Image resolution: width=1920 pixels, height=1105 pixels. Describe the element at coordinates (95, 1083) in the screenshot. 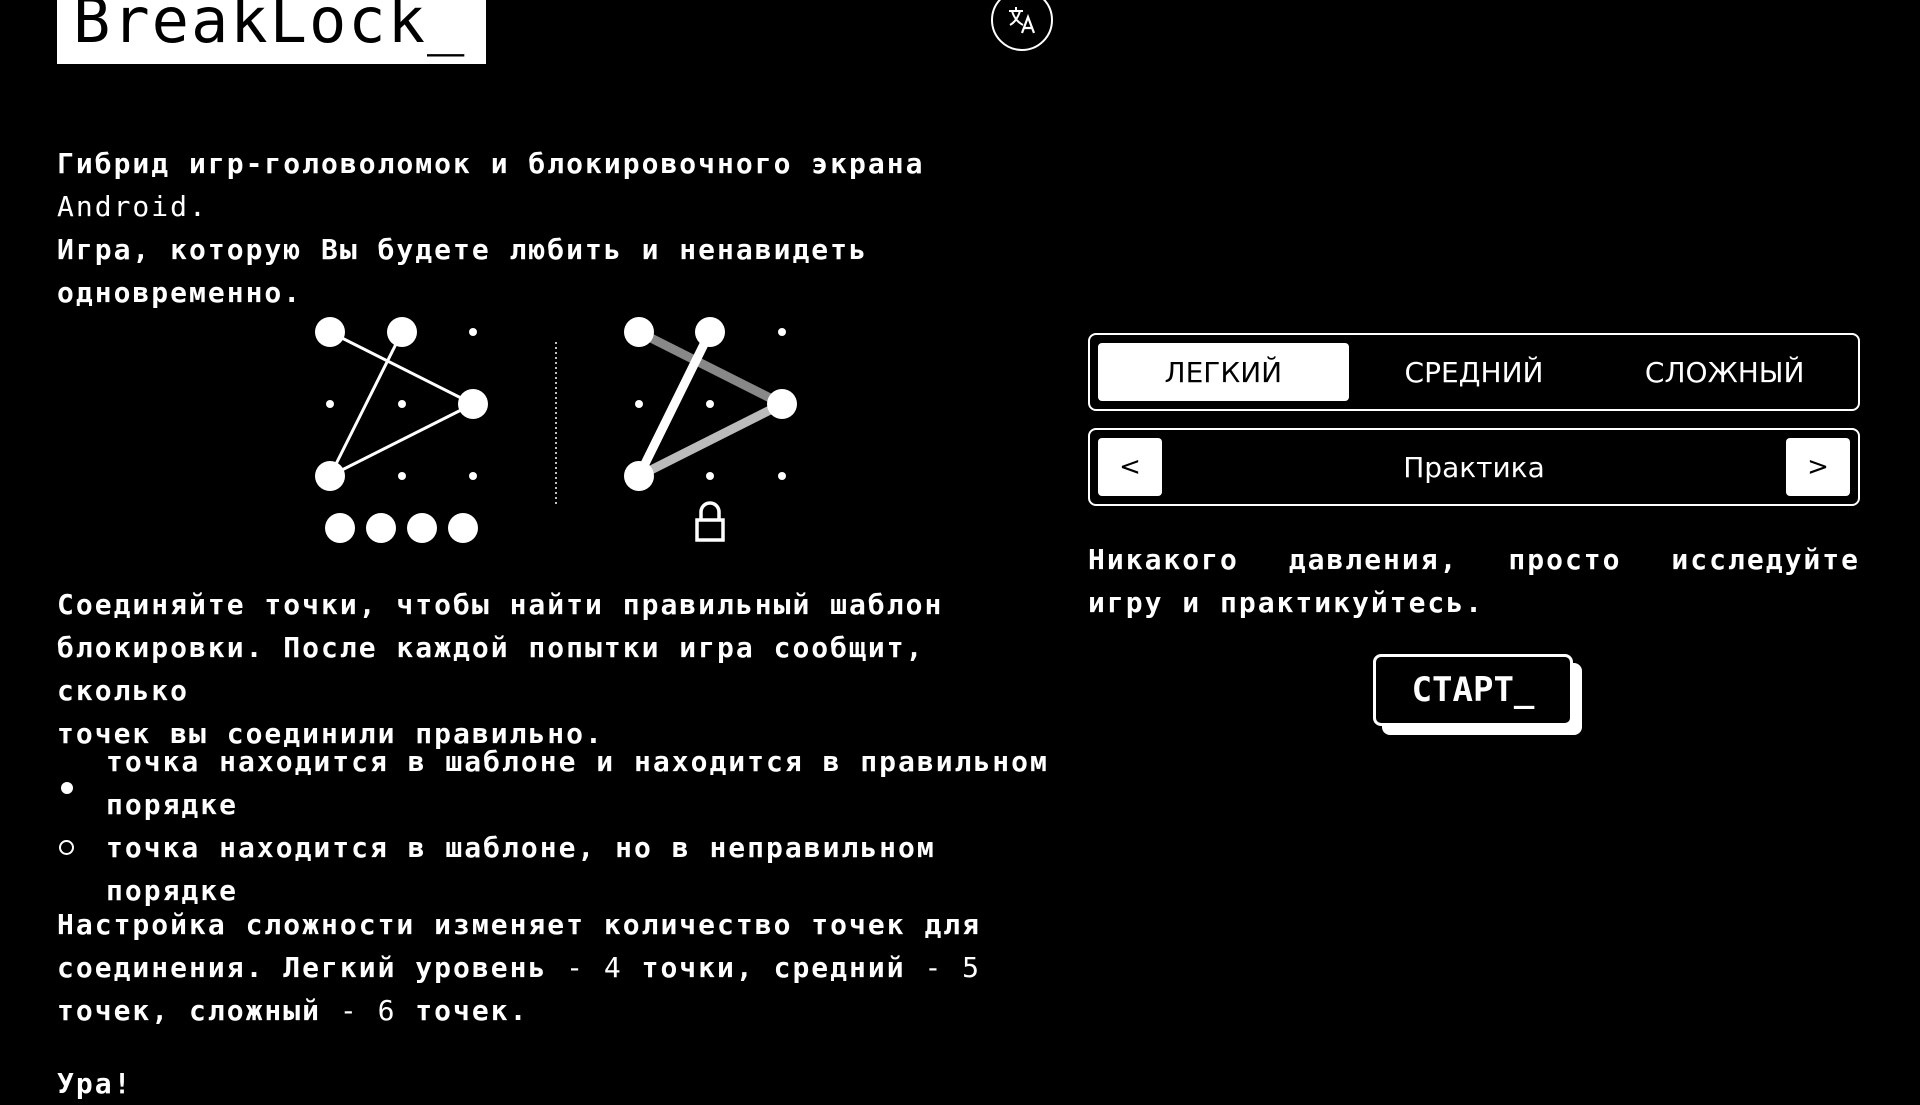

I see `hooray-text: Ура!` at that location.